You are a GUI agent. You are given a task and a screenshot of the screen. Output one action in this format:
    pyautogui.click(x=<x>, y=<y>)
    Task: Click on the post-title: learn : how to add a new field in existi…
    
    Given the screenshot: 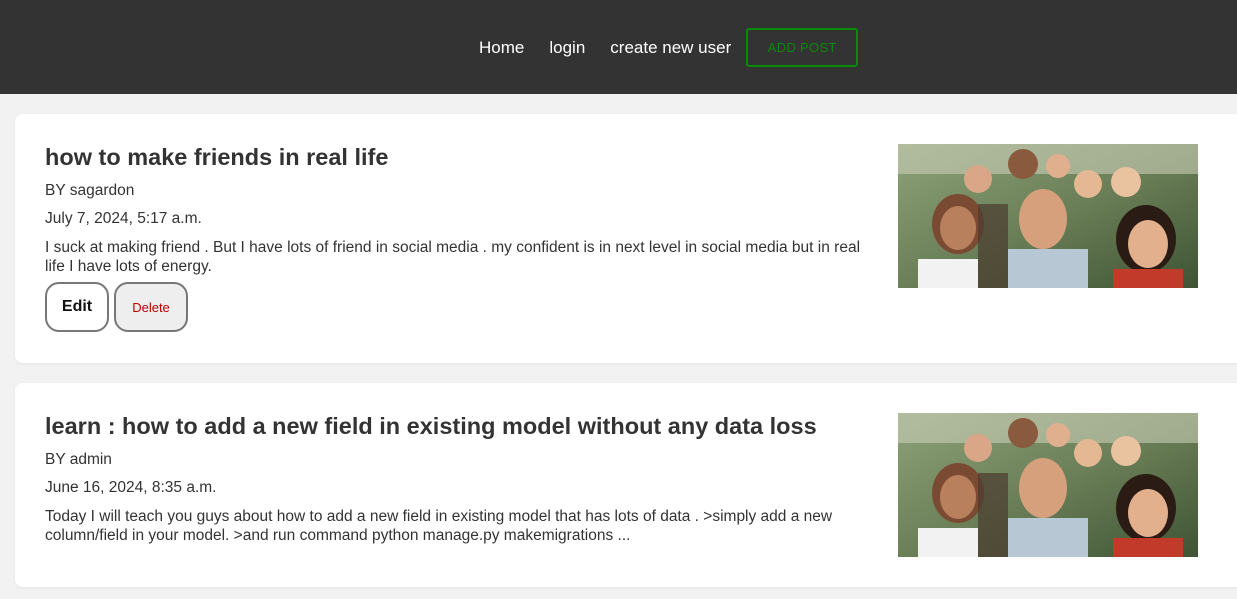 What is the action you would take?
    pyautogui.click(x=431, y=426)
    